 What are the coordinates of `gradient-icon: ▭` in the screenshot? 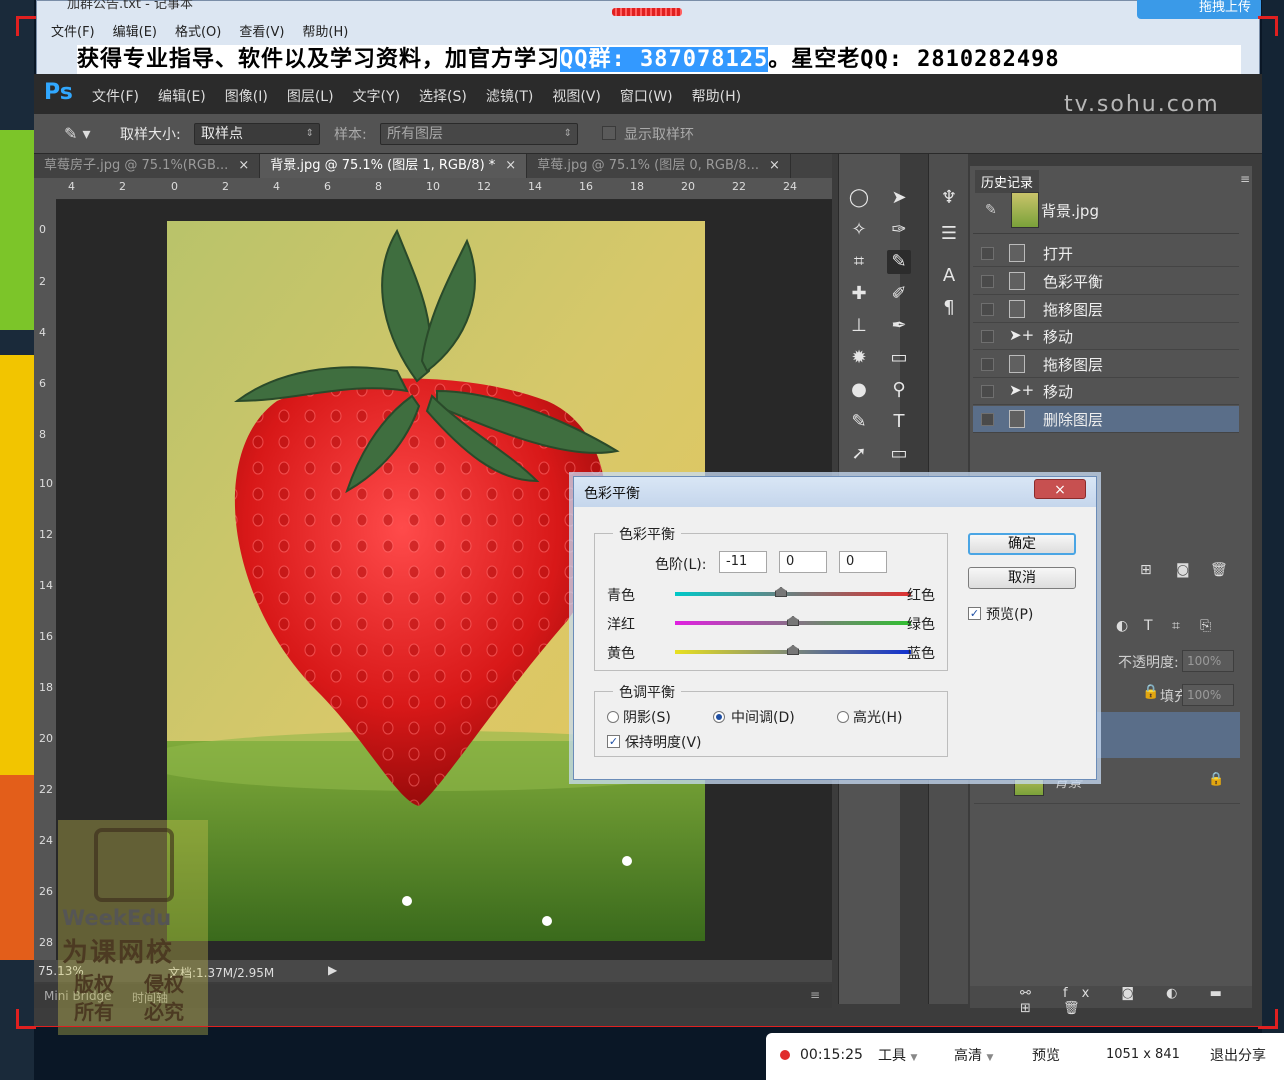 It's located at (899, 358).